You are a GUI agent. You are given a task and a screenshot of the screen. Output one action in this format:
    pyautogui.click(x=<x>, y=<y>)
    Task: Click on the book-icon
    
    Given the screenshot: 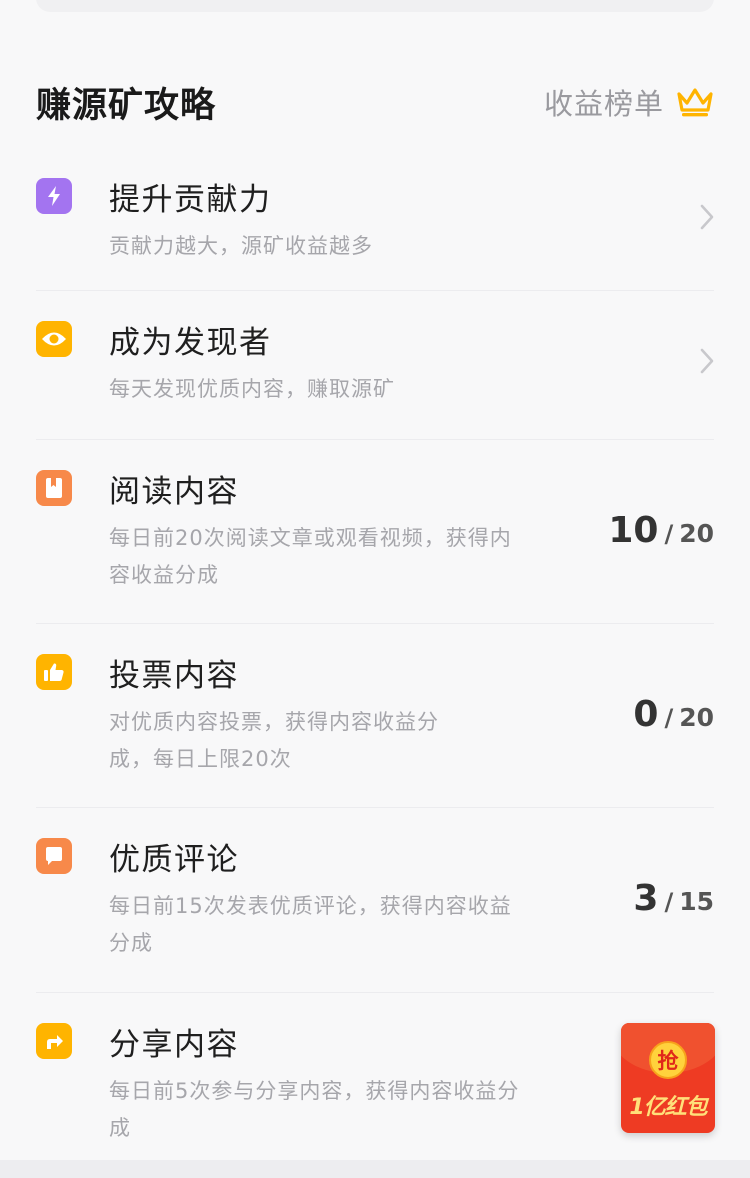 What is the action you would take?
    pyautogui.click(x=54, y=488)
    